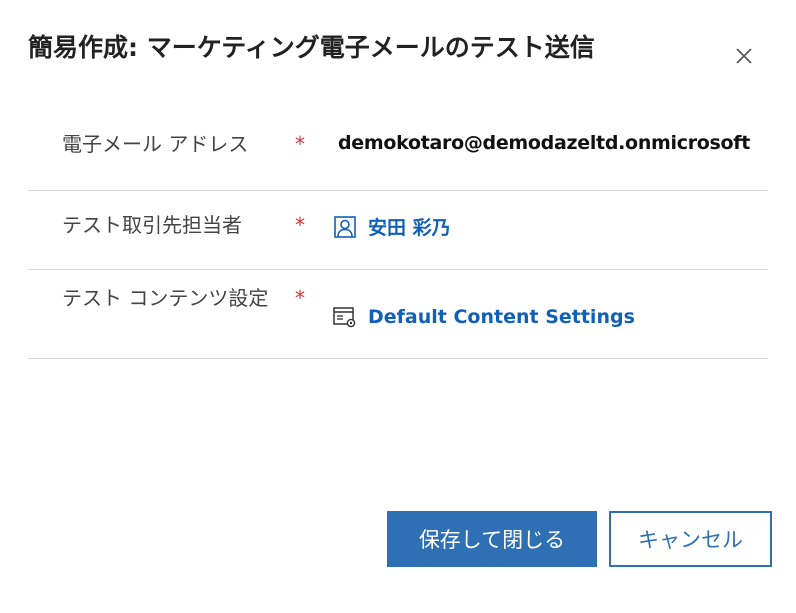  Describe the element at coordinates (409, 226) in the screenshot. I see `test-contact-value: 安田 彩乃` at that location.